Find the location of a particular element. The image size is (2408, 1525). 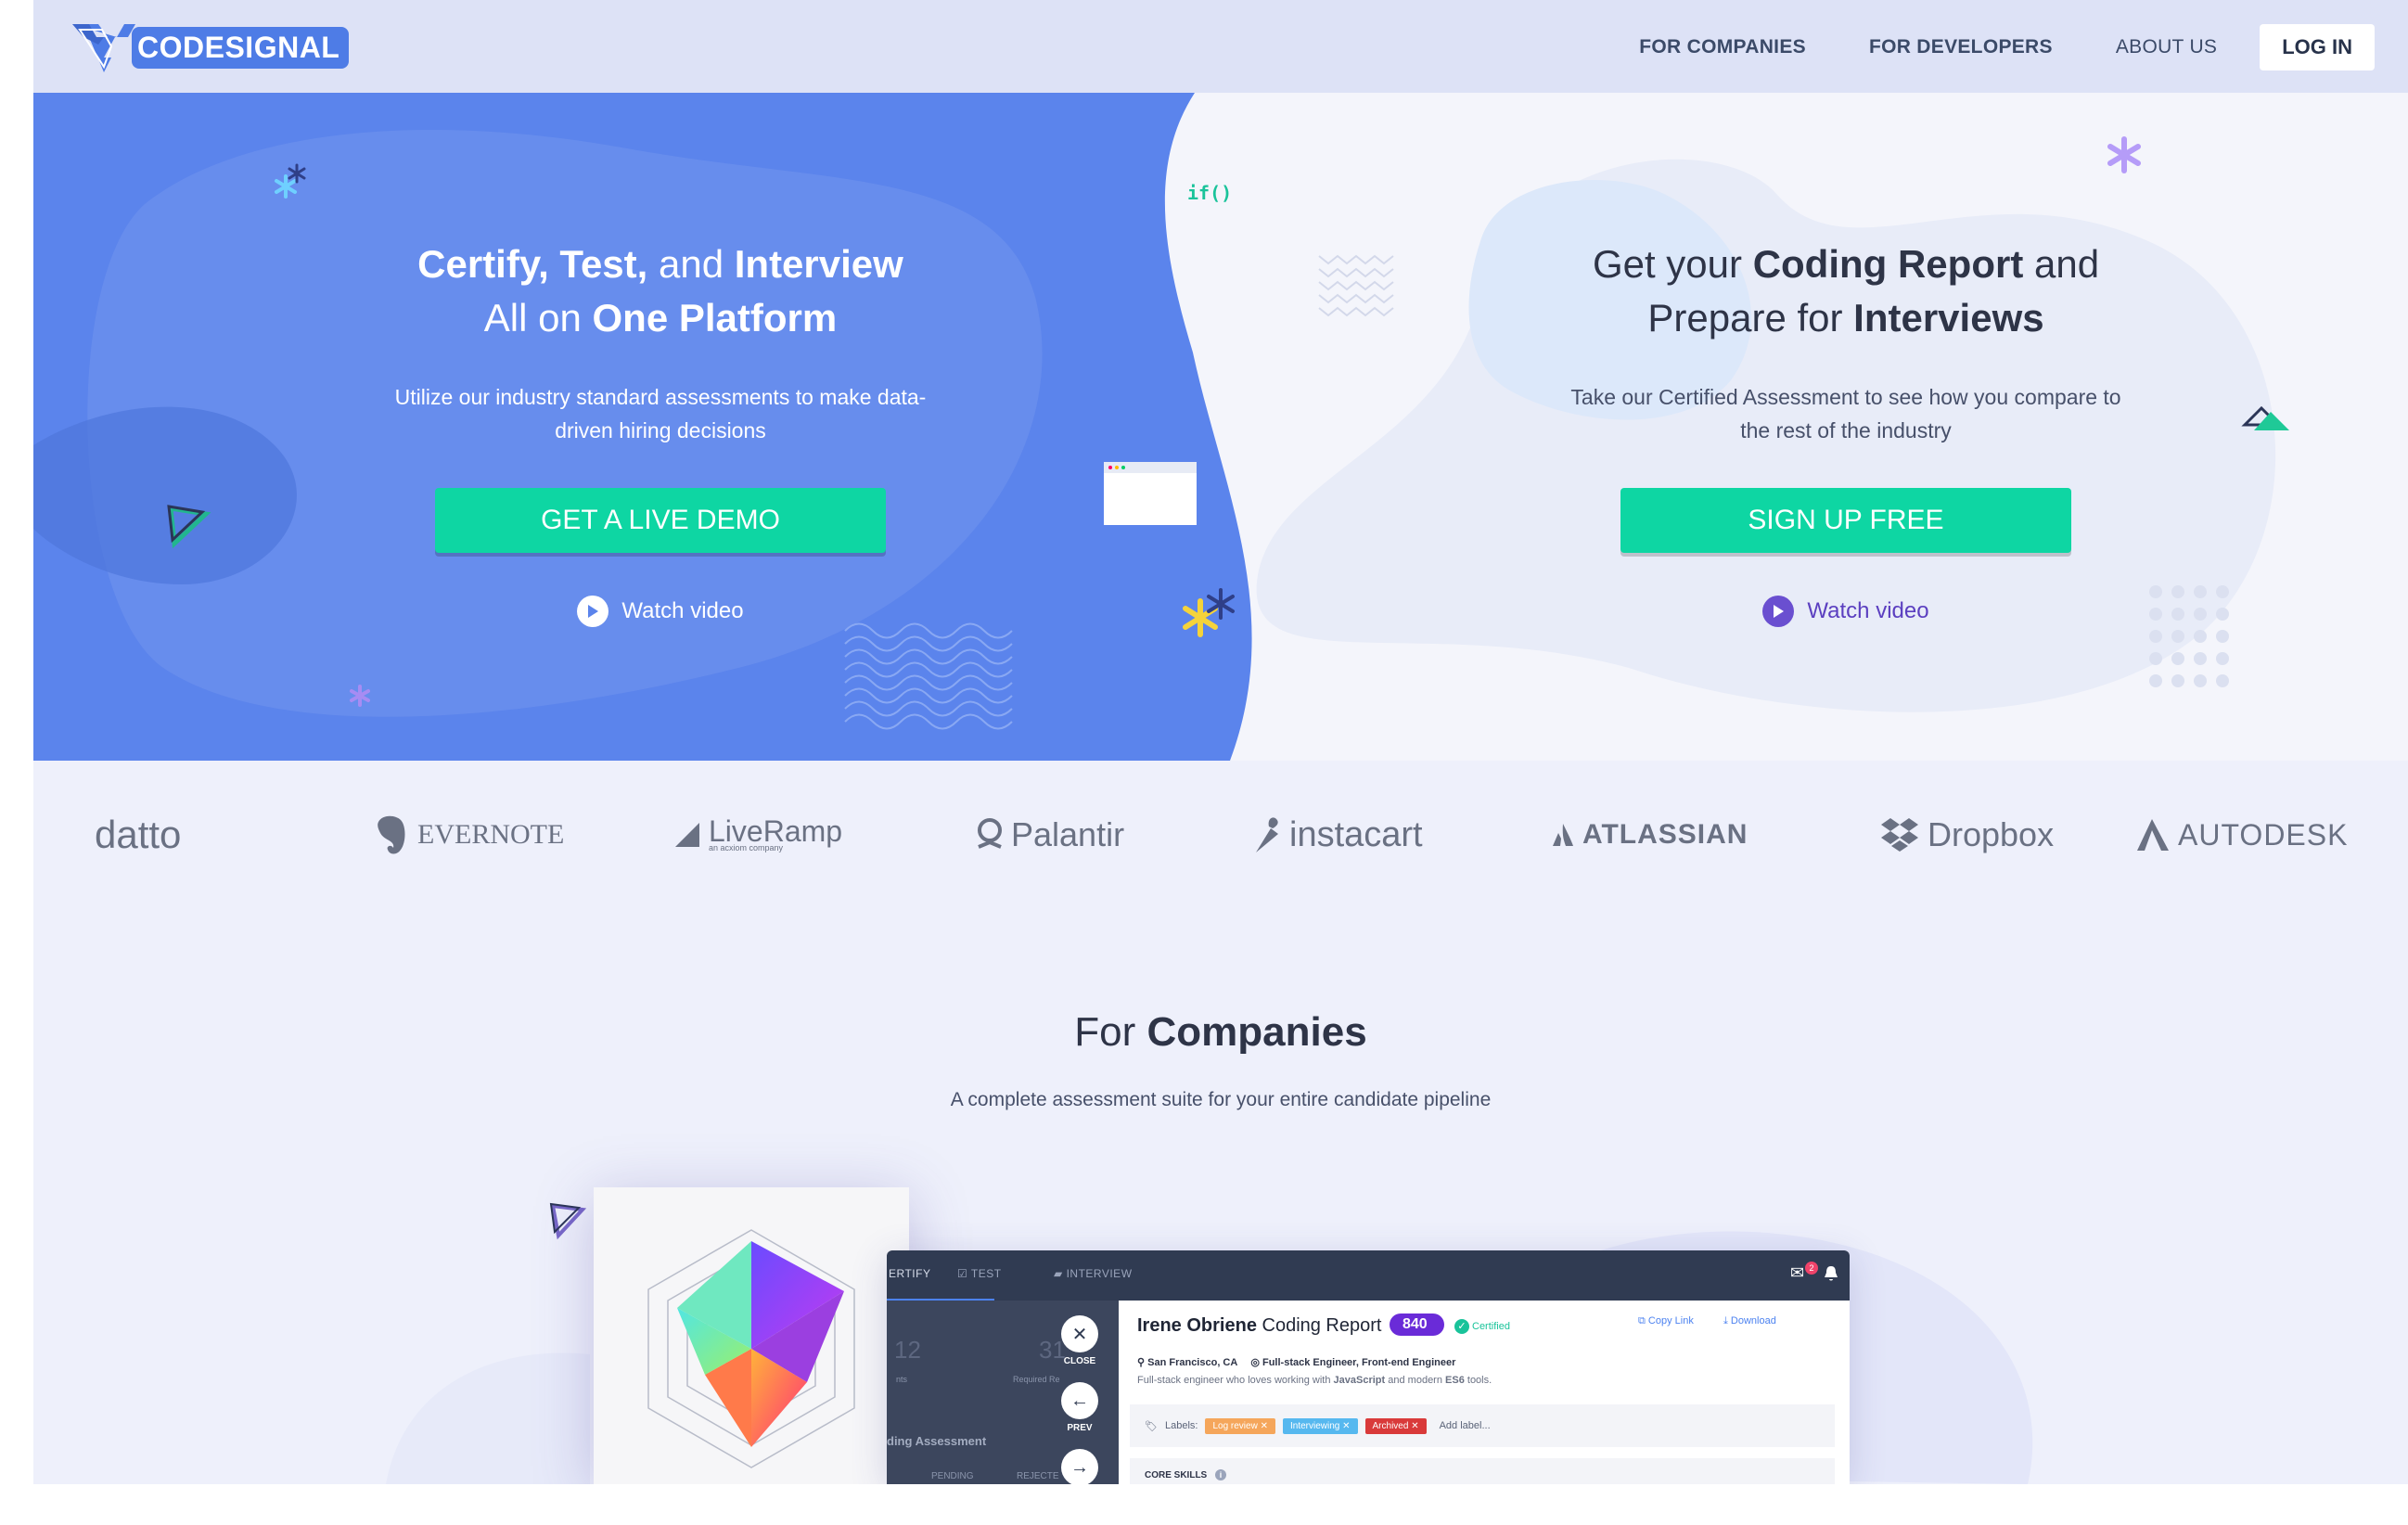

next-button: → is located at coordinates (1079, 1466).